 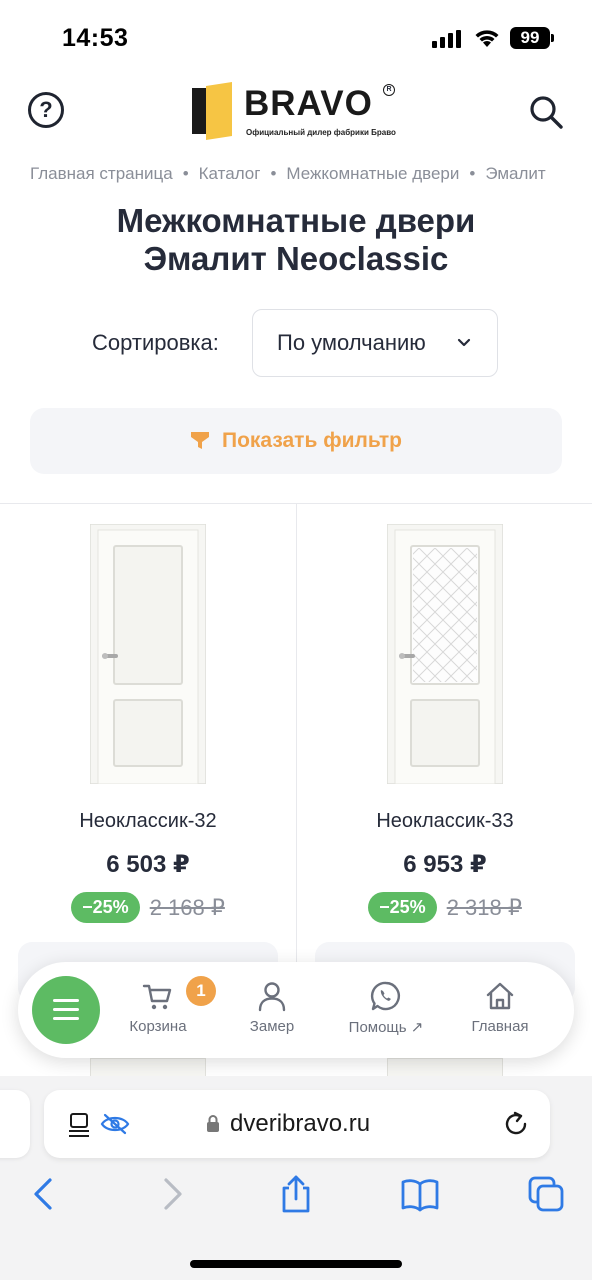 What do you see at coordinates (296, 220) in the screenshot?
I see `page-title-line1: Межкомнатные двери` at bounding box center [296, 220].